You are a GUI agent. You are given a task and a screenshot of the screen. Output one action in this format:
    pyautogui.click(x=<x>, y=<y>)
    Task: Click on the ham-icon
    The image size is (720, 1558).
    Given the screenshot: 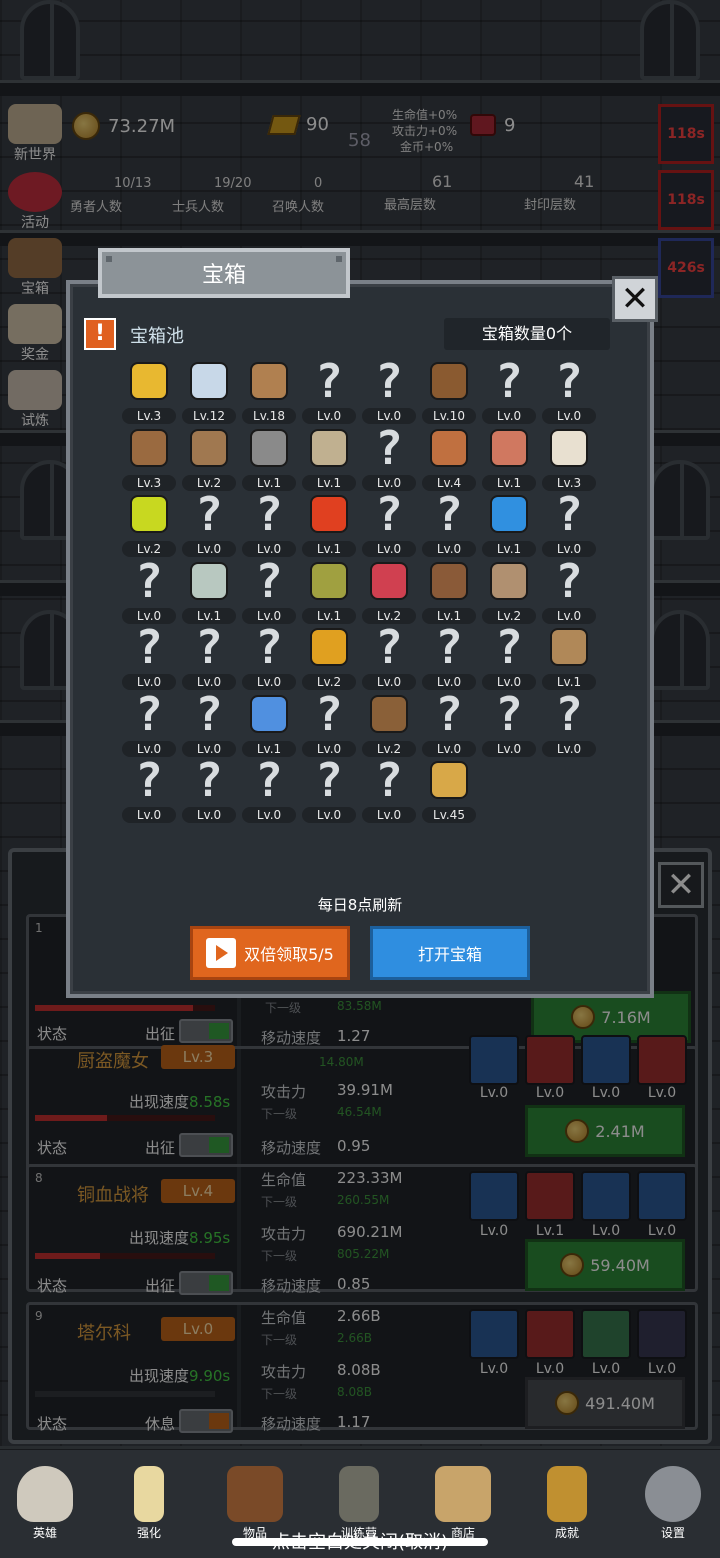 What is the action you would take?
    pyautogui.click(x=449, y=448)
    